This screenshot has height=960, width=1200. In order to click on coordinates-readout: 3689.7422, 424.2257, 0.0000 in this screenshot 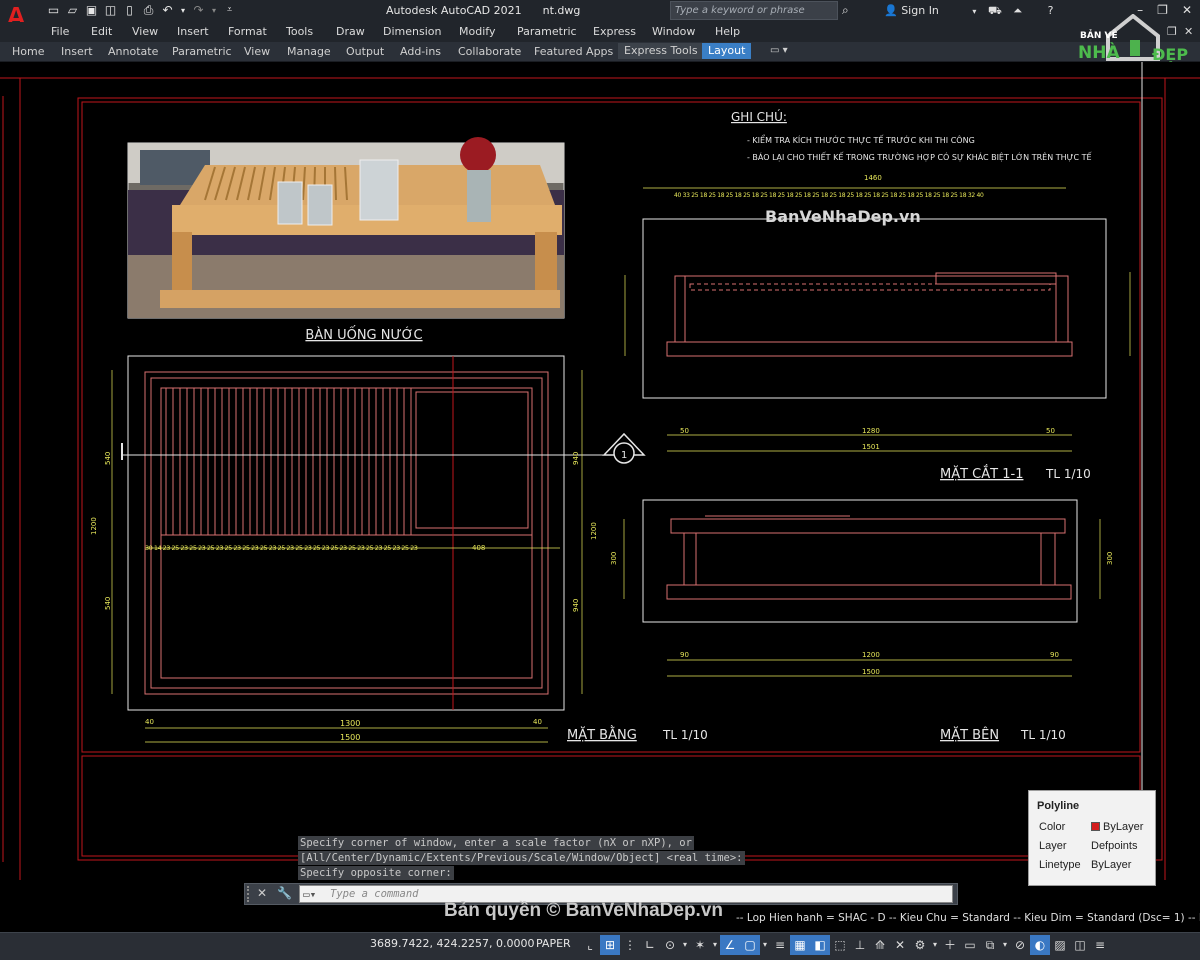, I will do `click(452, 943)`.